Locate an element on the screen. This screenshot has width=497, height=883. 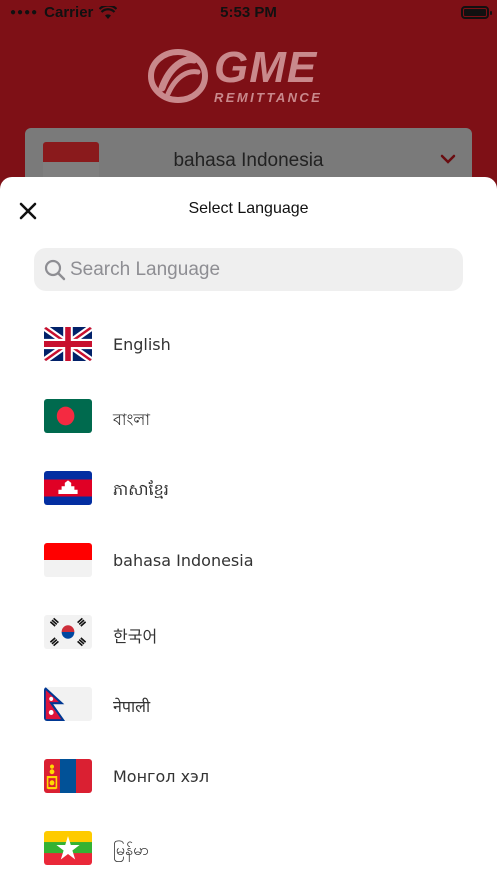
language-item-korean: 한국어 is located at coordinates (248, 633).